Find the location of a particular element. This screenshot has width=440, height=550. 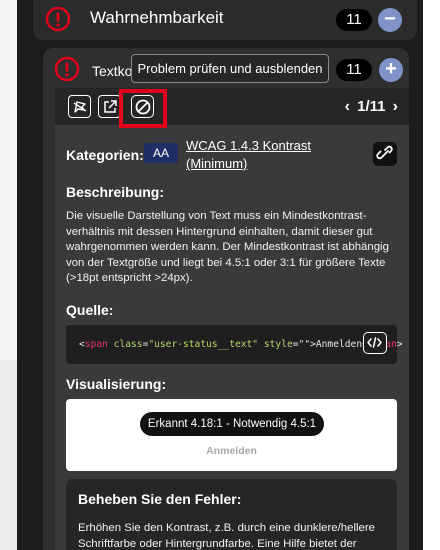

issue-title: Textko is located at coordinates (112, 71).